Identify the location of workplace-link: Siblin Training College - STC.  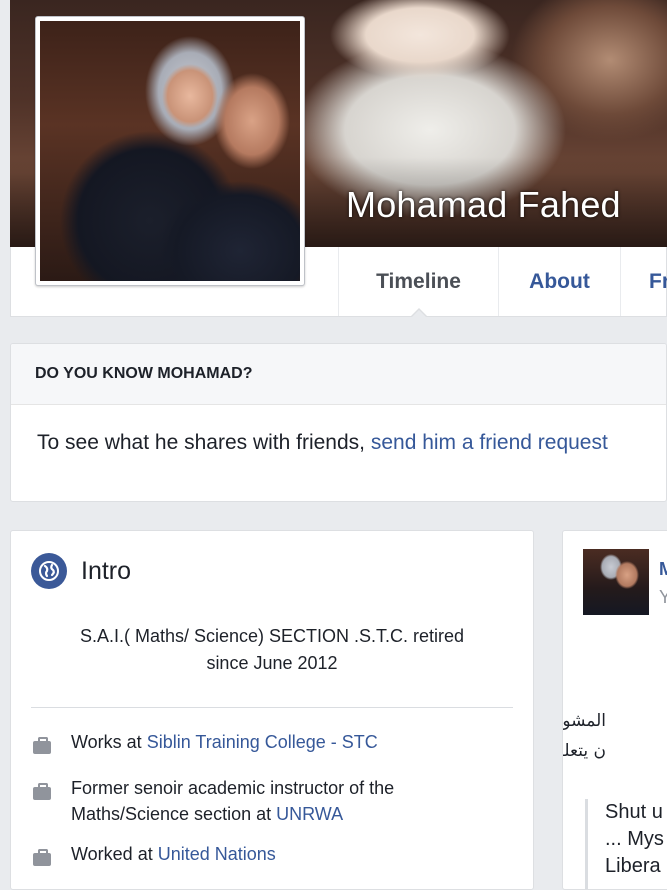
(262, 742).